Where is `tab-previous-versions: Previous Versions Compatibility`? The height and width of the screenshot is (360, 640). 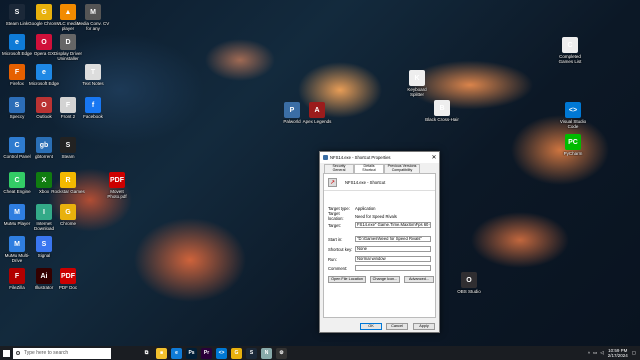
tab-previous-versions: Previous Versions Compatibility is located at coordinates (402, 168).